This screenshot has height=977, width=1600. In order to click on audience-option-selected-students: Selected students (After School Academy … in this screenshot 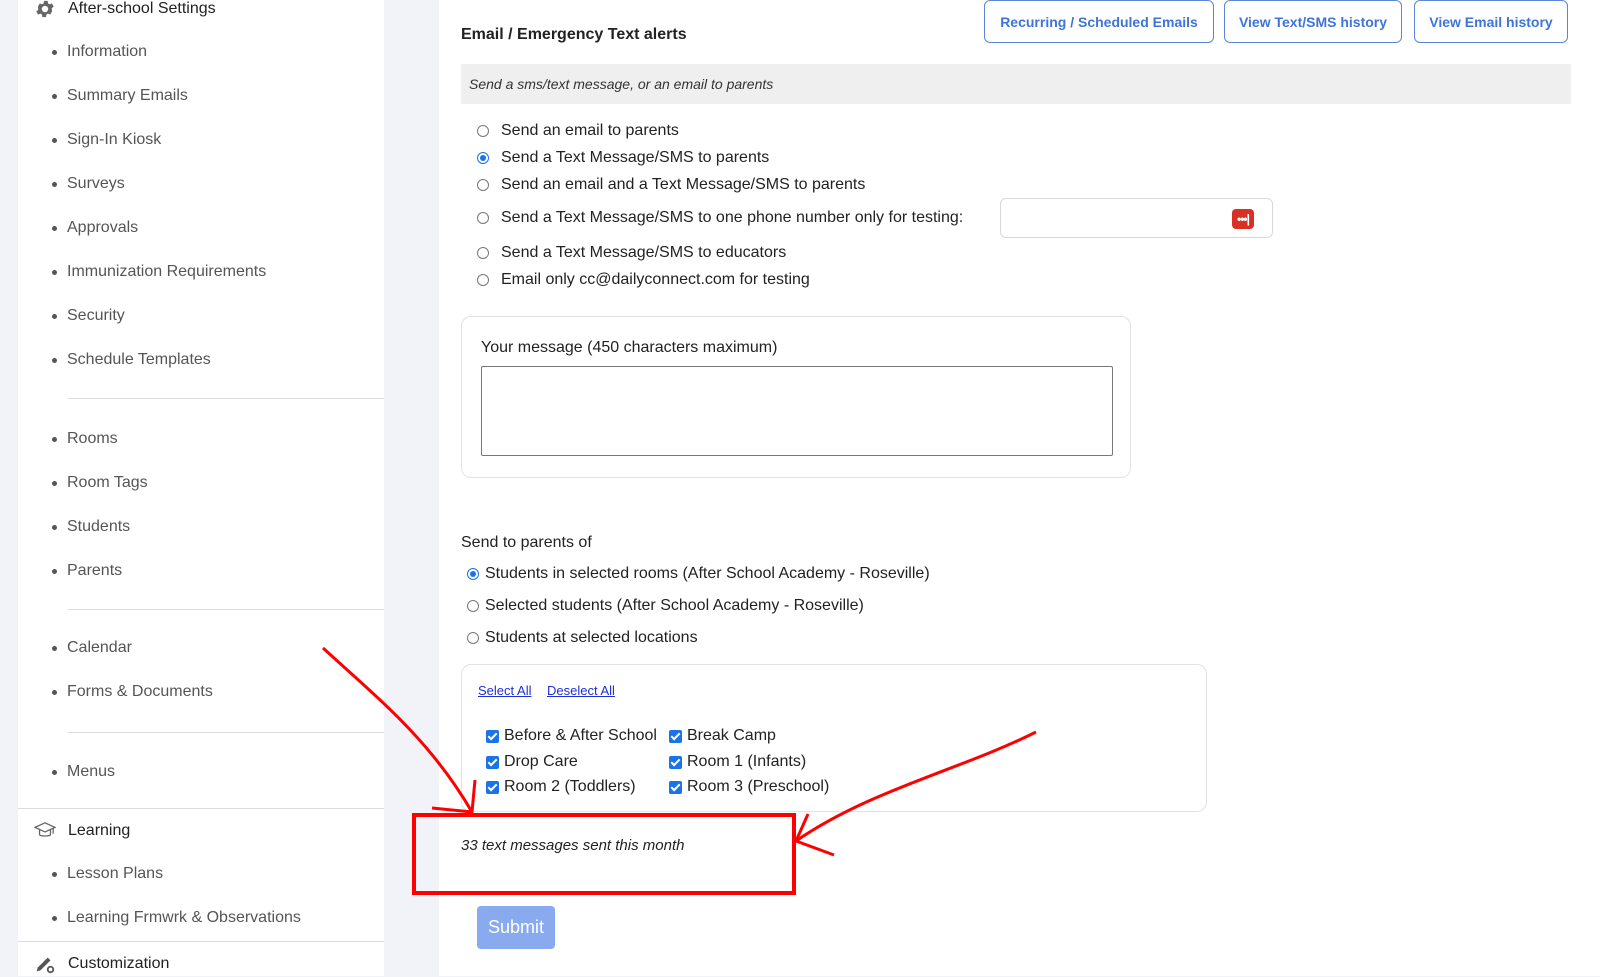, I will do `click(665, 606)`.